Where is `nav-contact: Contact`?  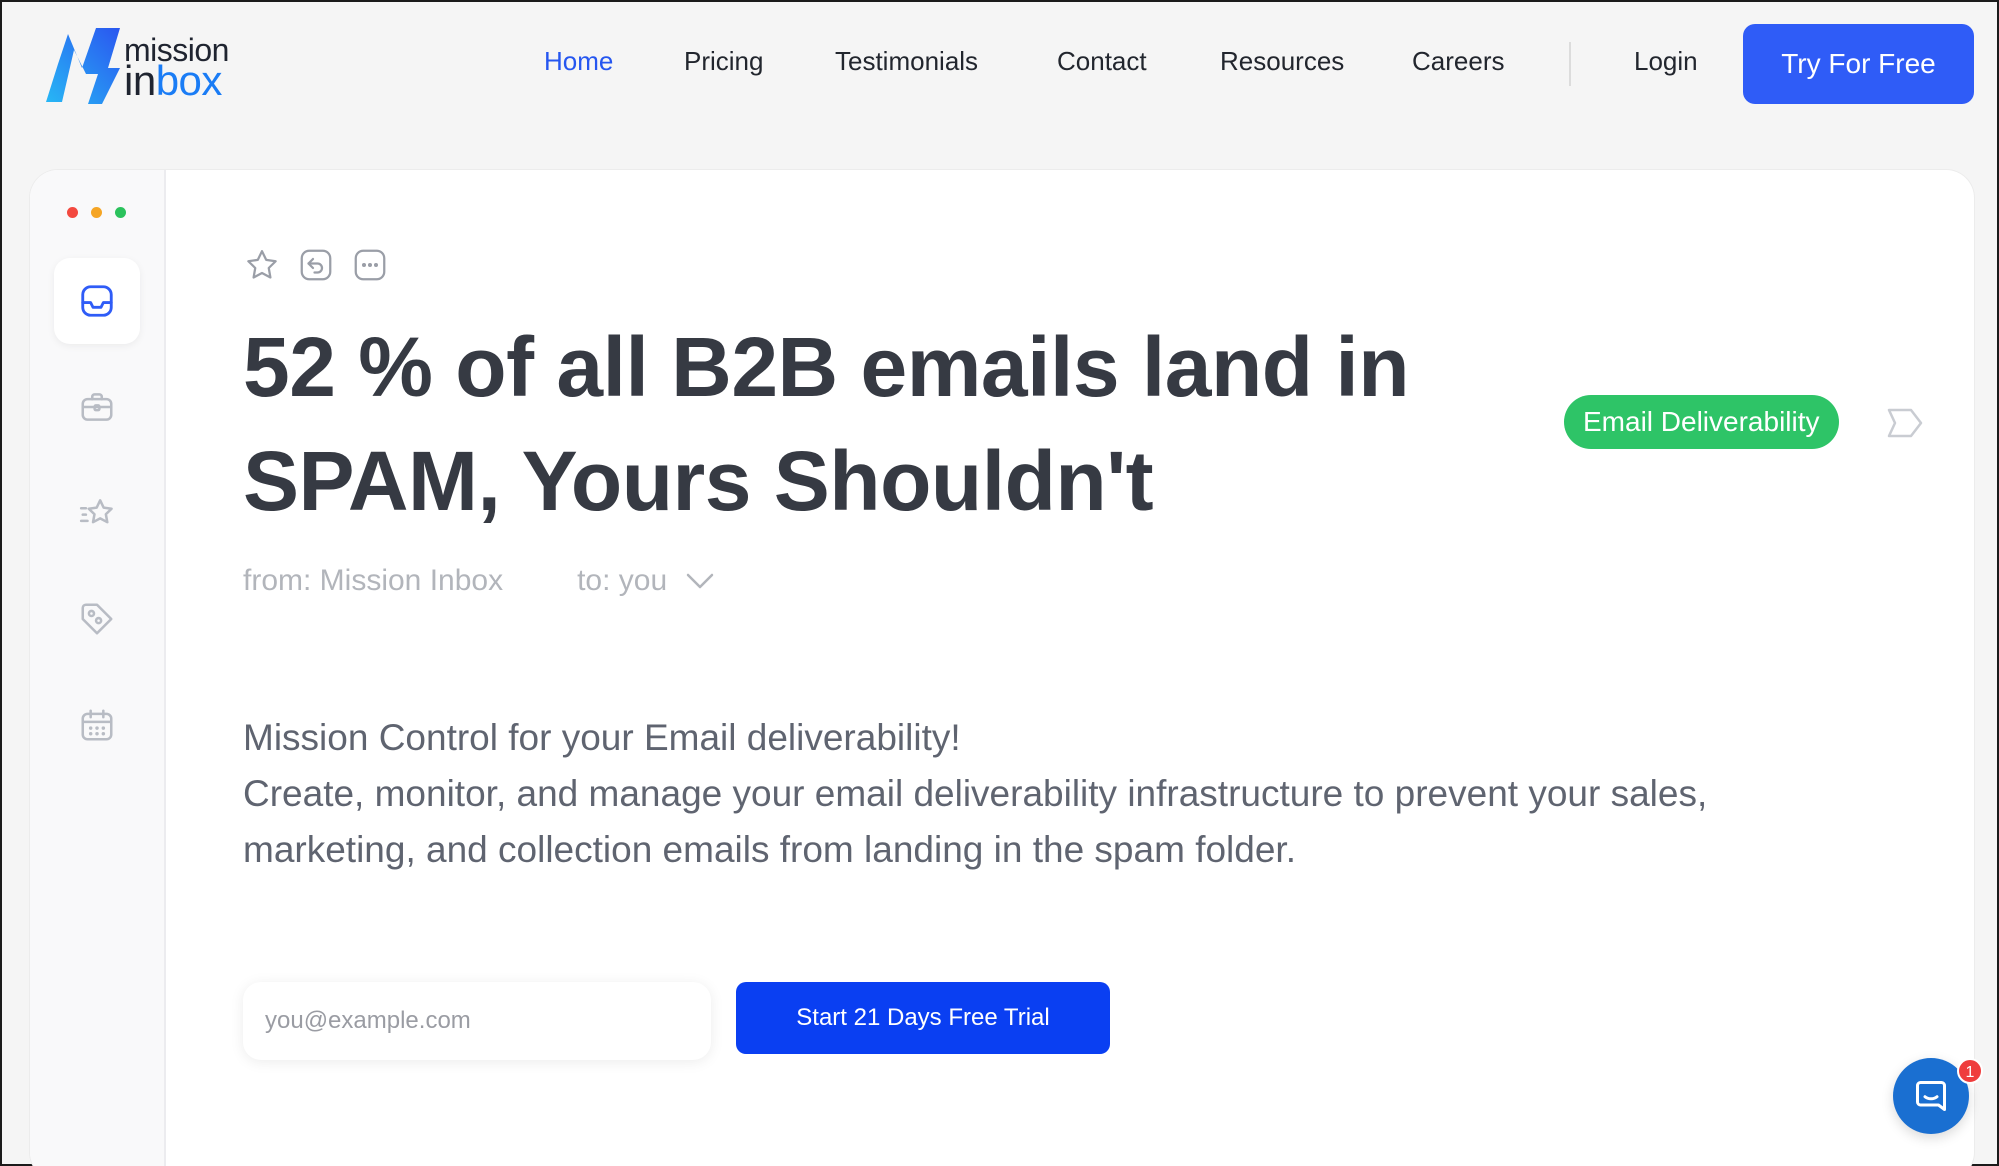
nav-contact: Contact is located at coordinates (1102, 61).